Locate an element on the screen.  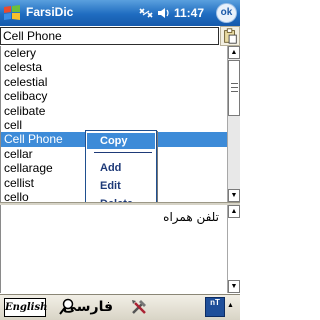
ok-button: ok is located at coordinates (226, 13).